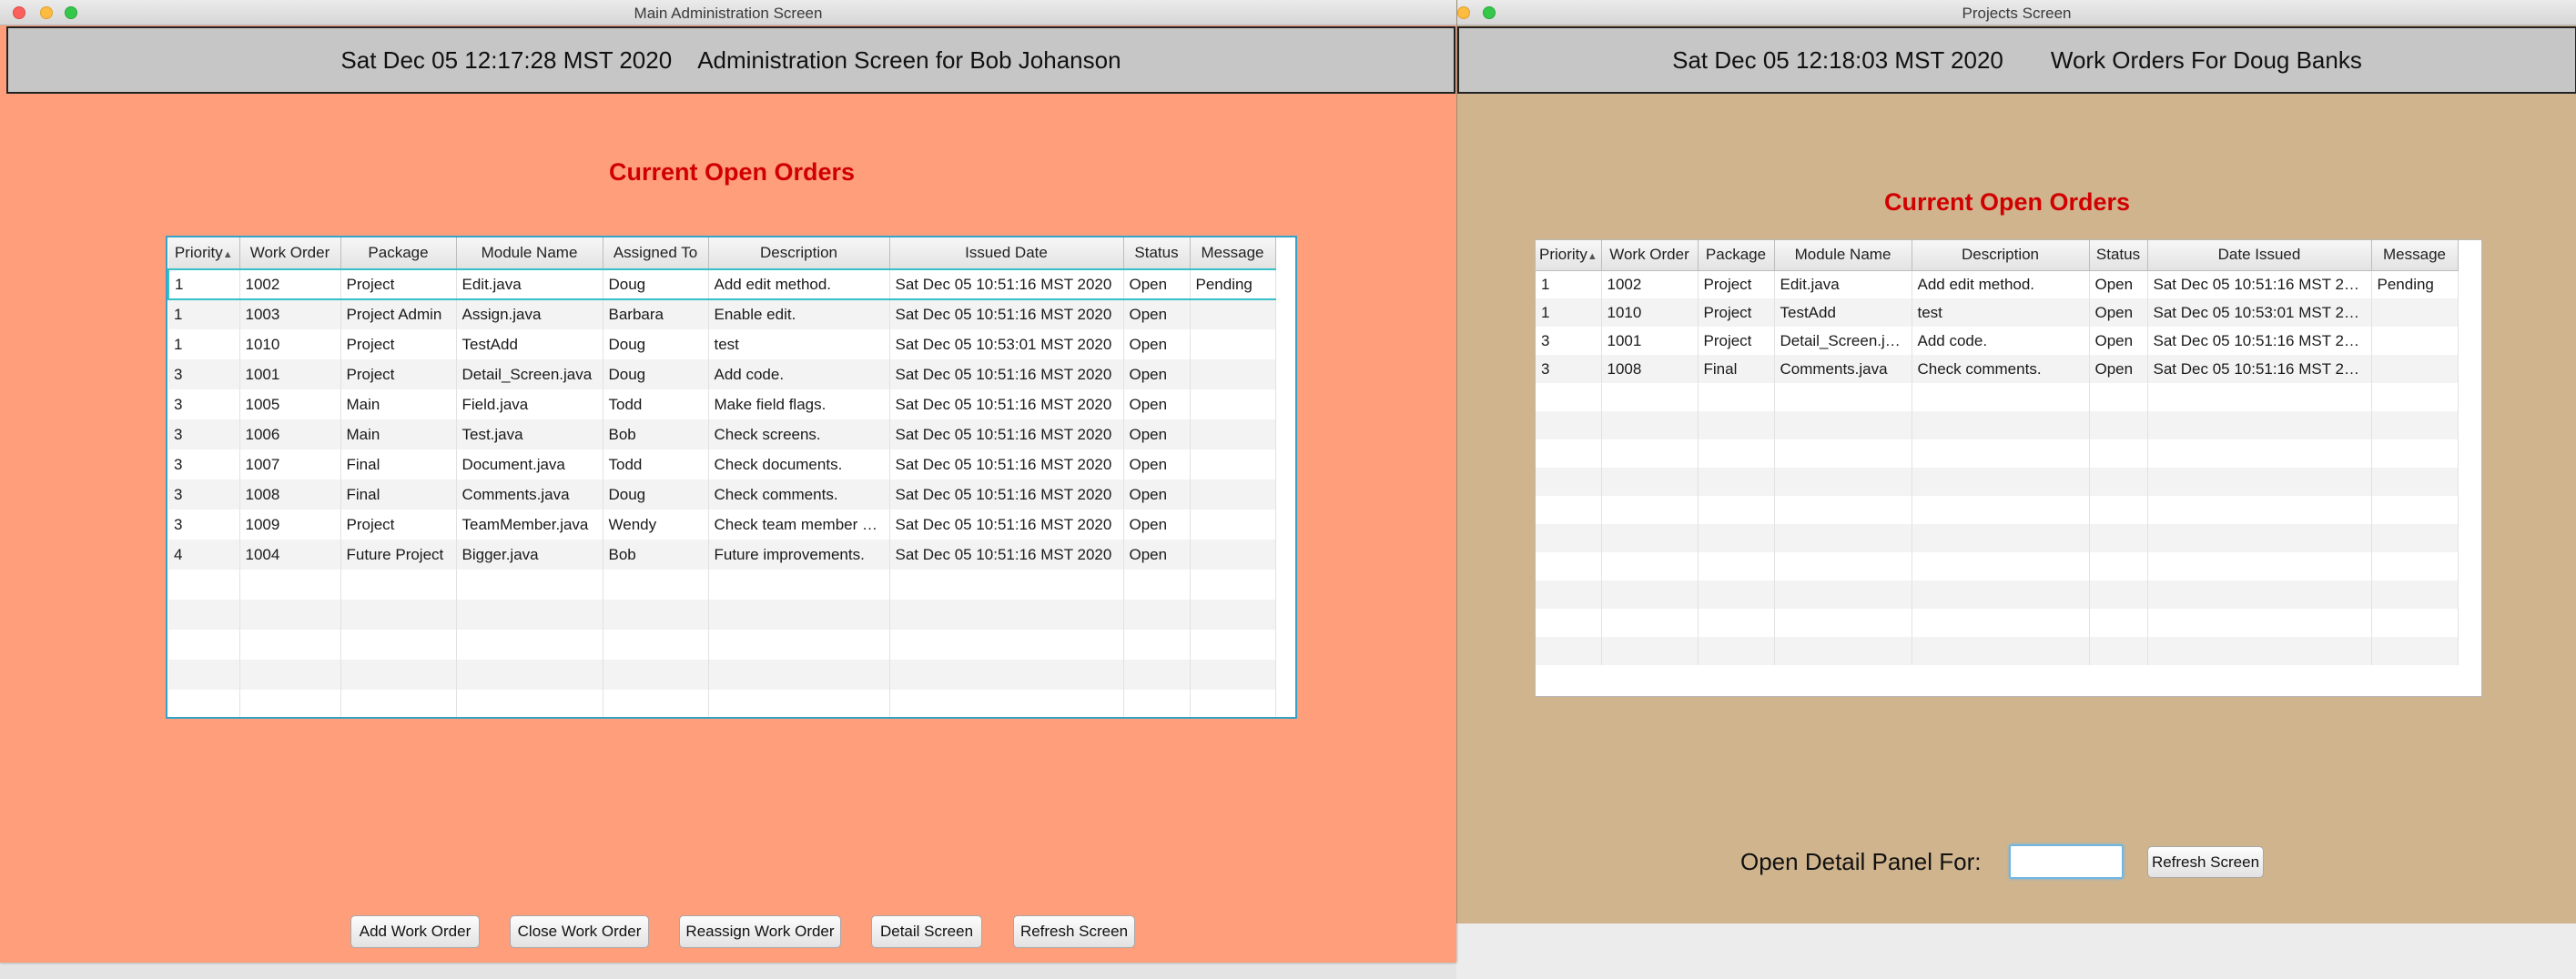  I want to click on column-header-label: Assigned To, so click(655, 252).